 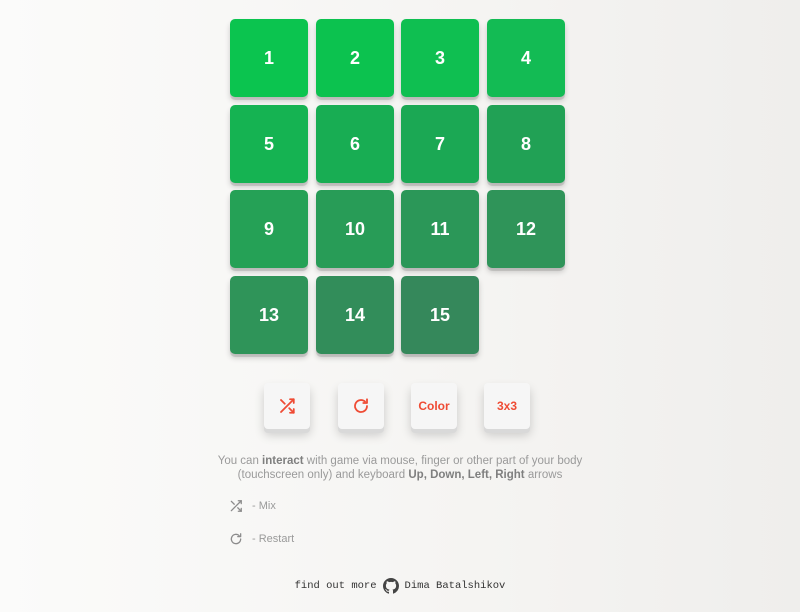 What do you see at coordinates (434, 406) in the screenshot?
I see `color-button: Color` at bounding box center [434, 406].